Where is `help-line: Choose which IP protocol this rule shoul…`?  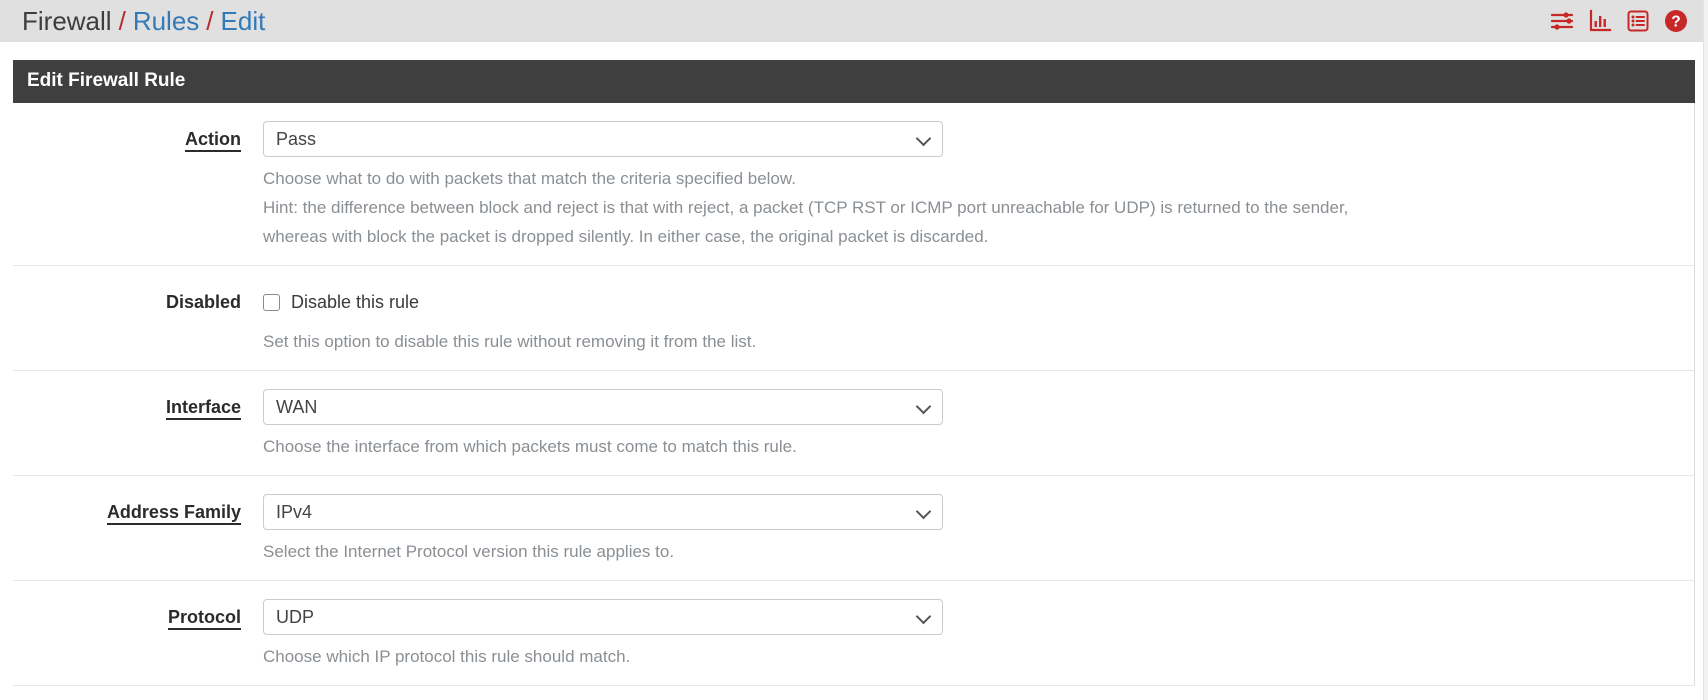
help-line: Choose which IP protocol this rule shoul… is located at coordinates (447, 656).